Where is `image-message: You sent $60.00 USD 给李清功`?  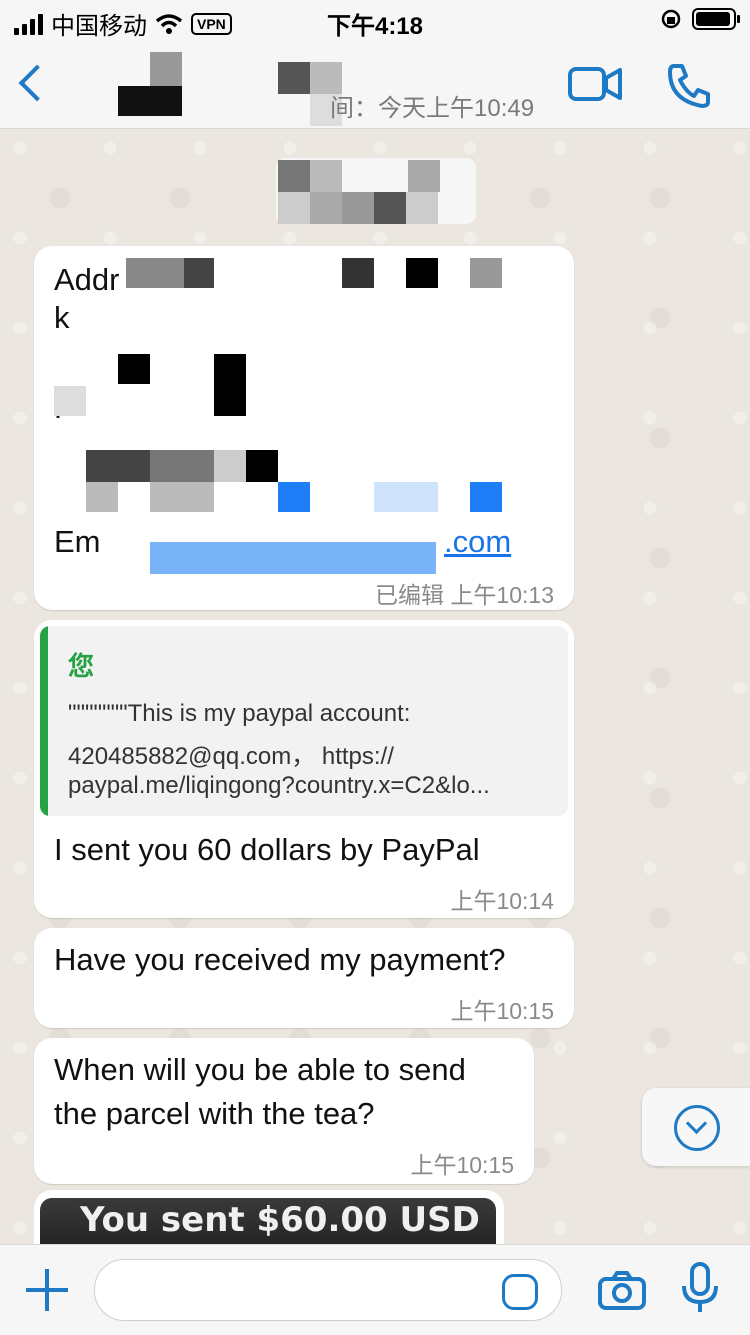 image-message: You sent $60.00 USD 给李清功 is located at coordinates (269, 1220).